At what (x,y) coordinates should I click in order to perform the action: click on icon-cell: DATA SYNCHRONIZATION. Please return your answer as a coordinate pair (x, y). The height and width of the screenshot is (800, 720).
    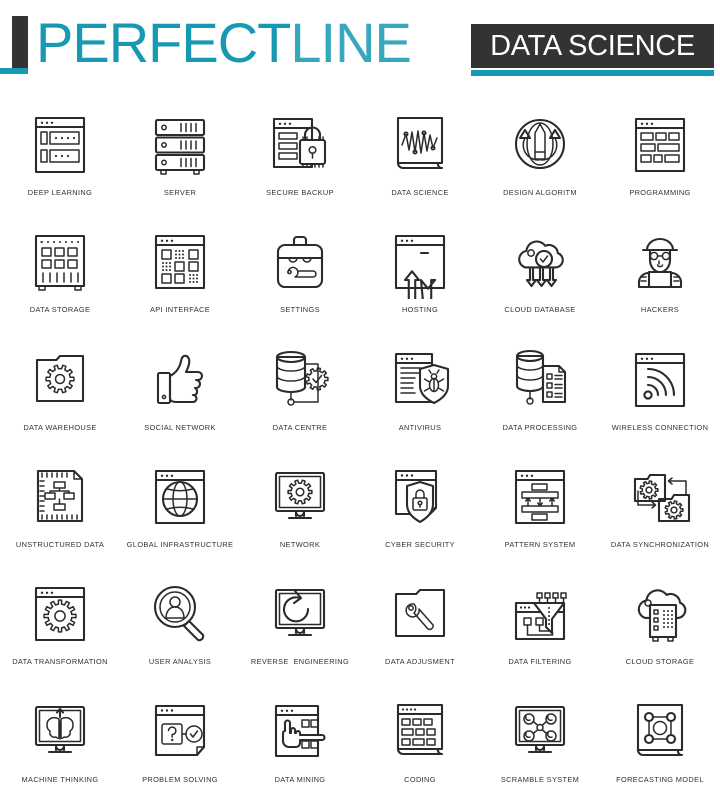
    Looking at the image, I should click on (660, 506).